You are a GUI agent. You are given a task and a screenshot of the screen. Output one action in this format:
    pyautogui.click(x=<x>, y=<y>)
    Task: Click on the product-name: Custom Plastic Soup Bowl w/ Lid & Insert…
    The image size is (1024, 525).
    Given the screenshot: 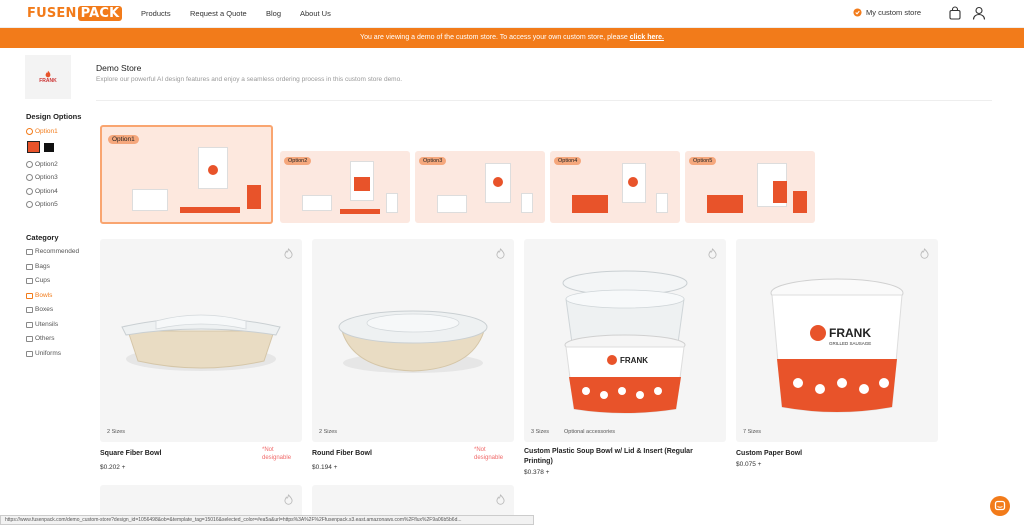 What is the action you would take?
    pyautogui.click(x=608, y=451)
    